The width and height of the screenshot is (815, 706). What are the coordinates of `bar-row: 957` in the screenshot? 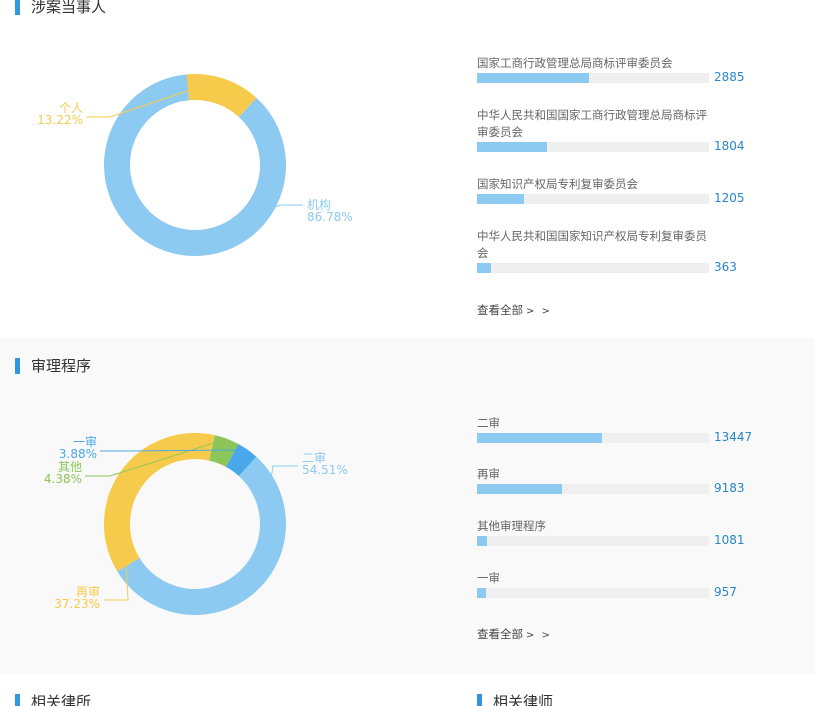 It's located at (627, 592).